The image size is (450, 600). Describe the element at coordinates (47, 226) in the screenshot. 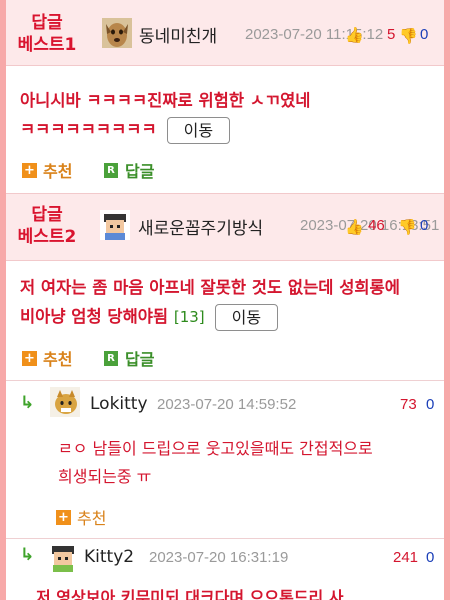

I see `best-reply-label-2: 답글 베스트2` at that location.